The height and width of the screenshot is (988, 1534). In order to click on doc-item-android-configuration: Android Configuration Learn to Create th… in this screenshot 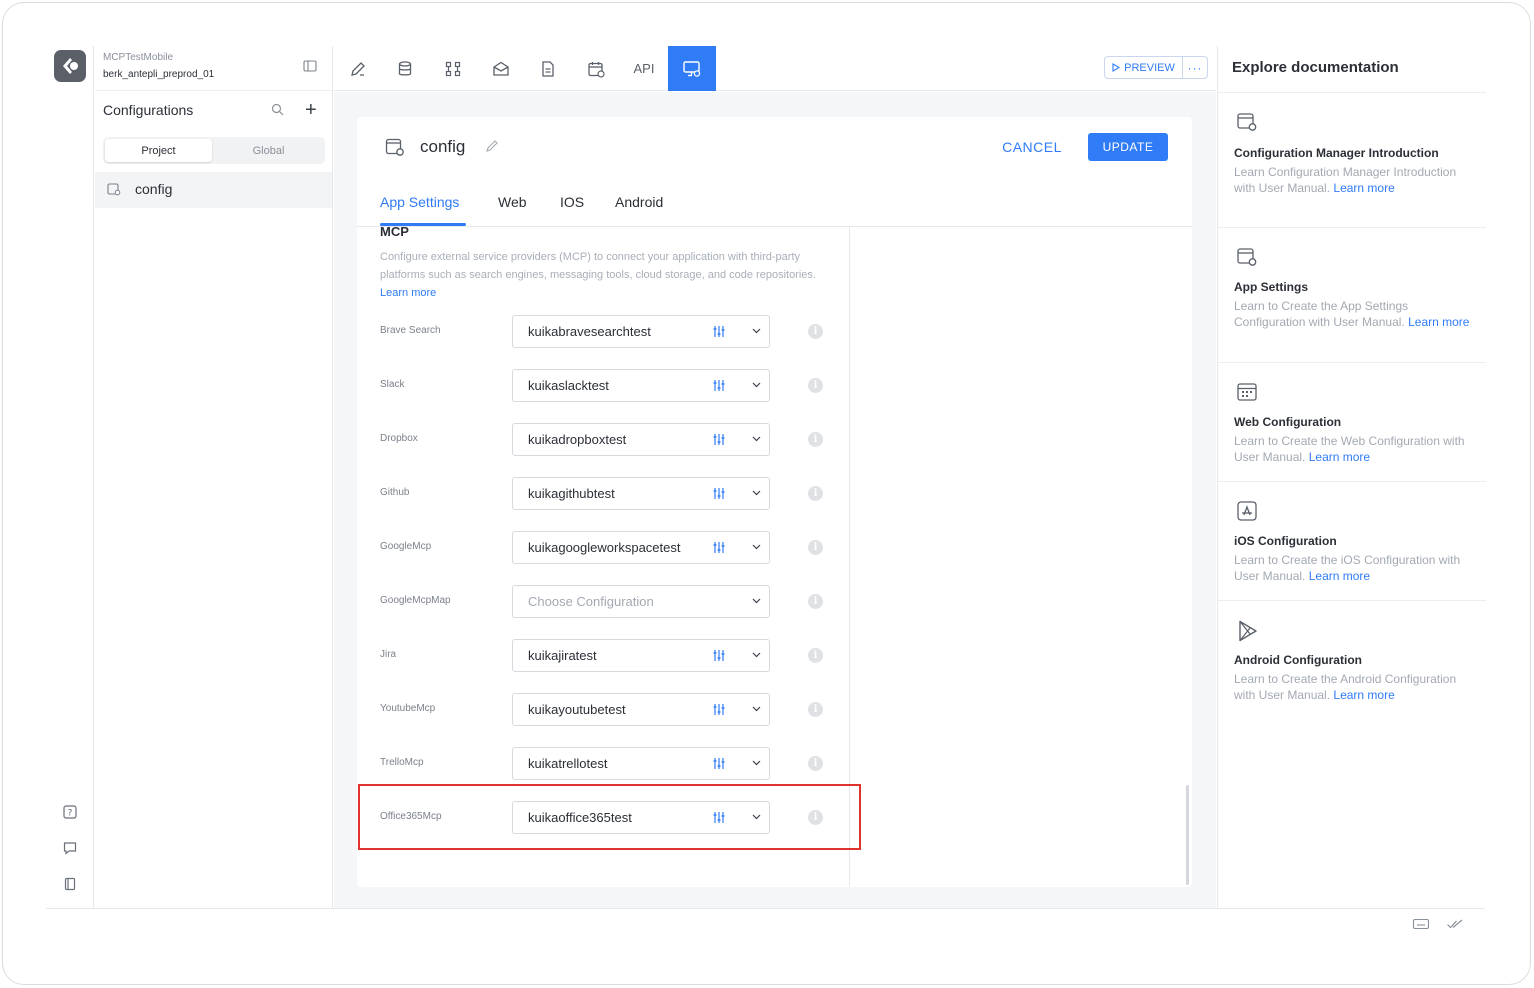, I will do `click(1352, 667)`.